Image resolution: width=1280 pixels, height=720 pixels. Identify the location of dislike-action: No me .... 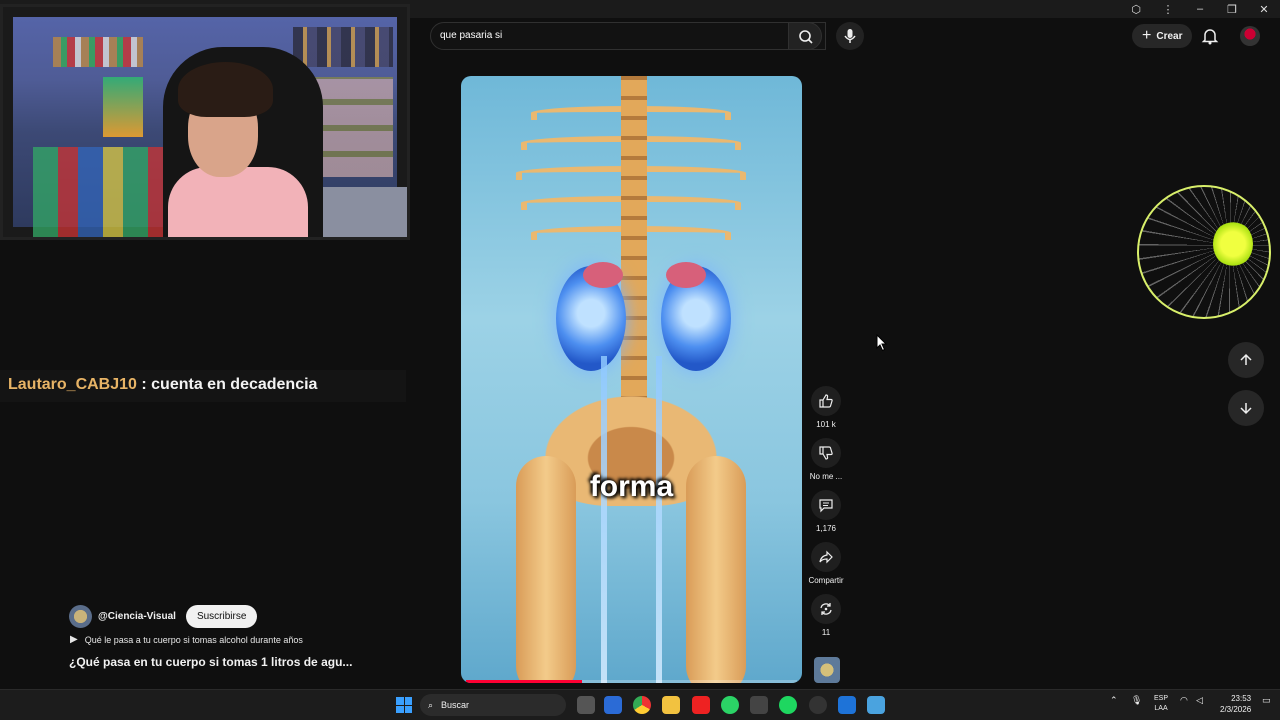
(826, 464).